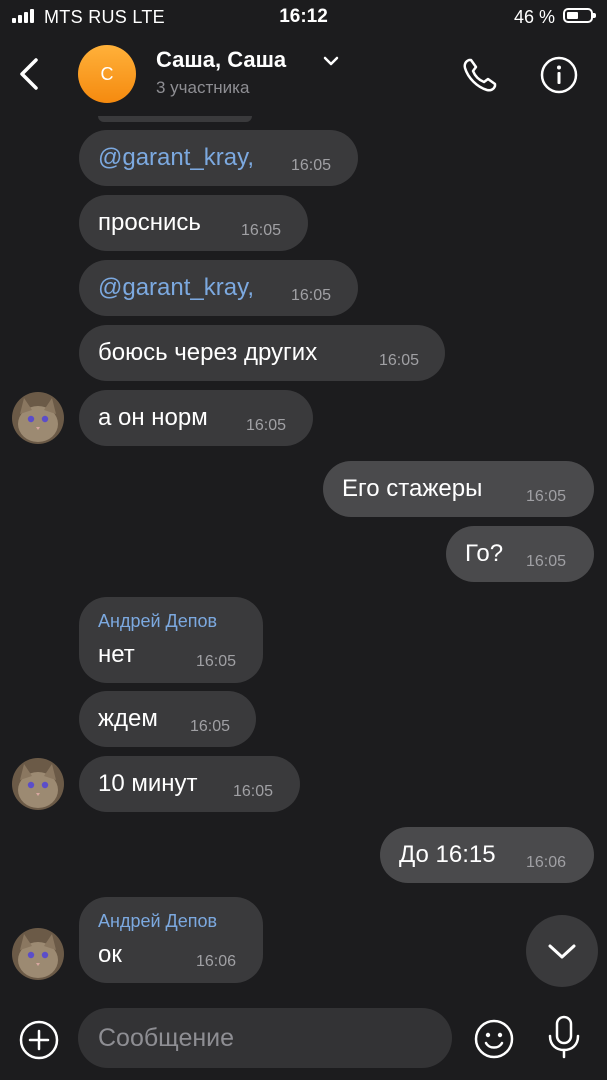 The height and width of the screenshot is (1080, 607). Describe the element at coordinates (221, 60) in the screenshot. I see `chat-title: Саша, Саша` at that location.